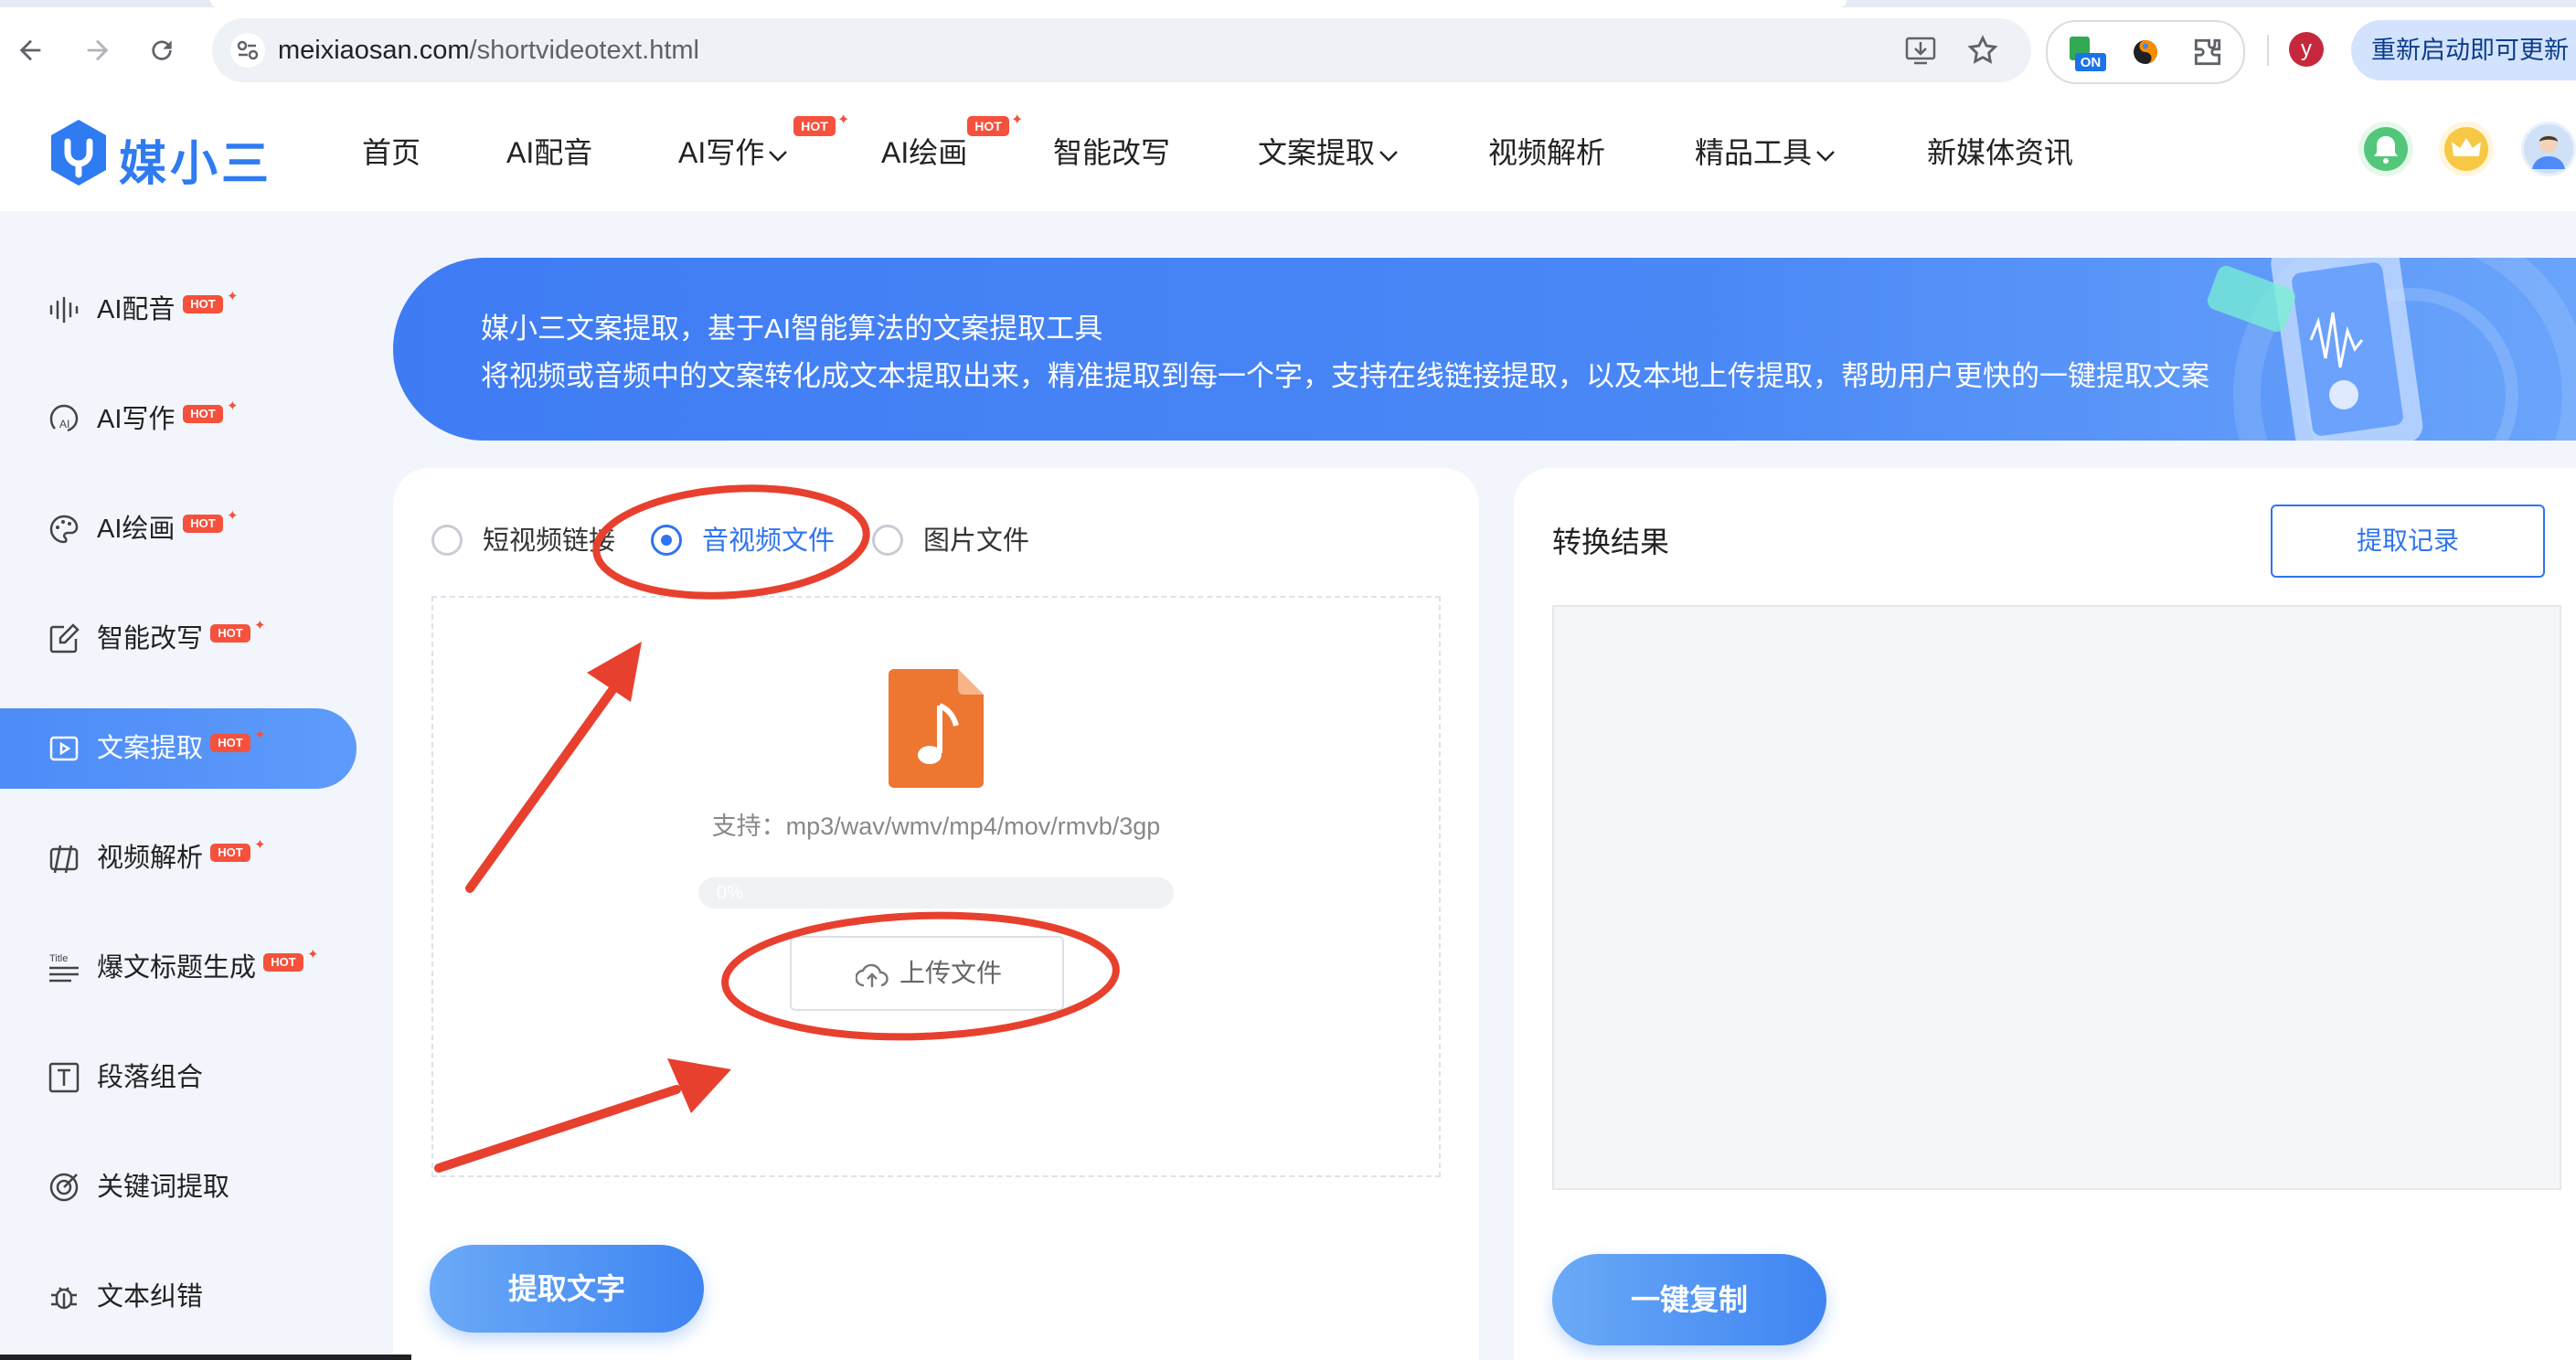 The height and width of the screenshot is (1360, 2576). What do you see at coordinates (136, 529) in the screenshot?
I see `sidebar-item-label: AI绘画` at bounding box center [136, 529].